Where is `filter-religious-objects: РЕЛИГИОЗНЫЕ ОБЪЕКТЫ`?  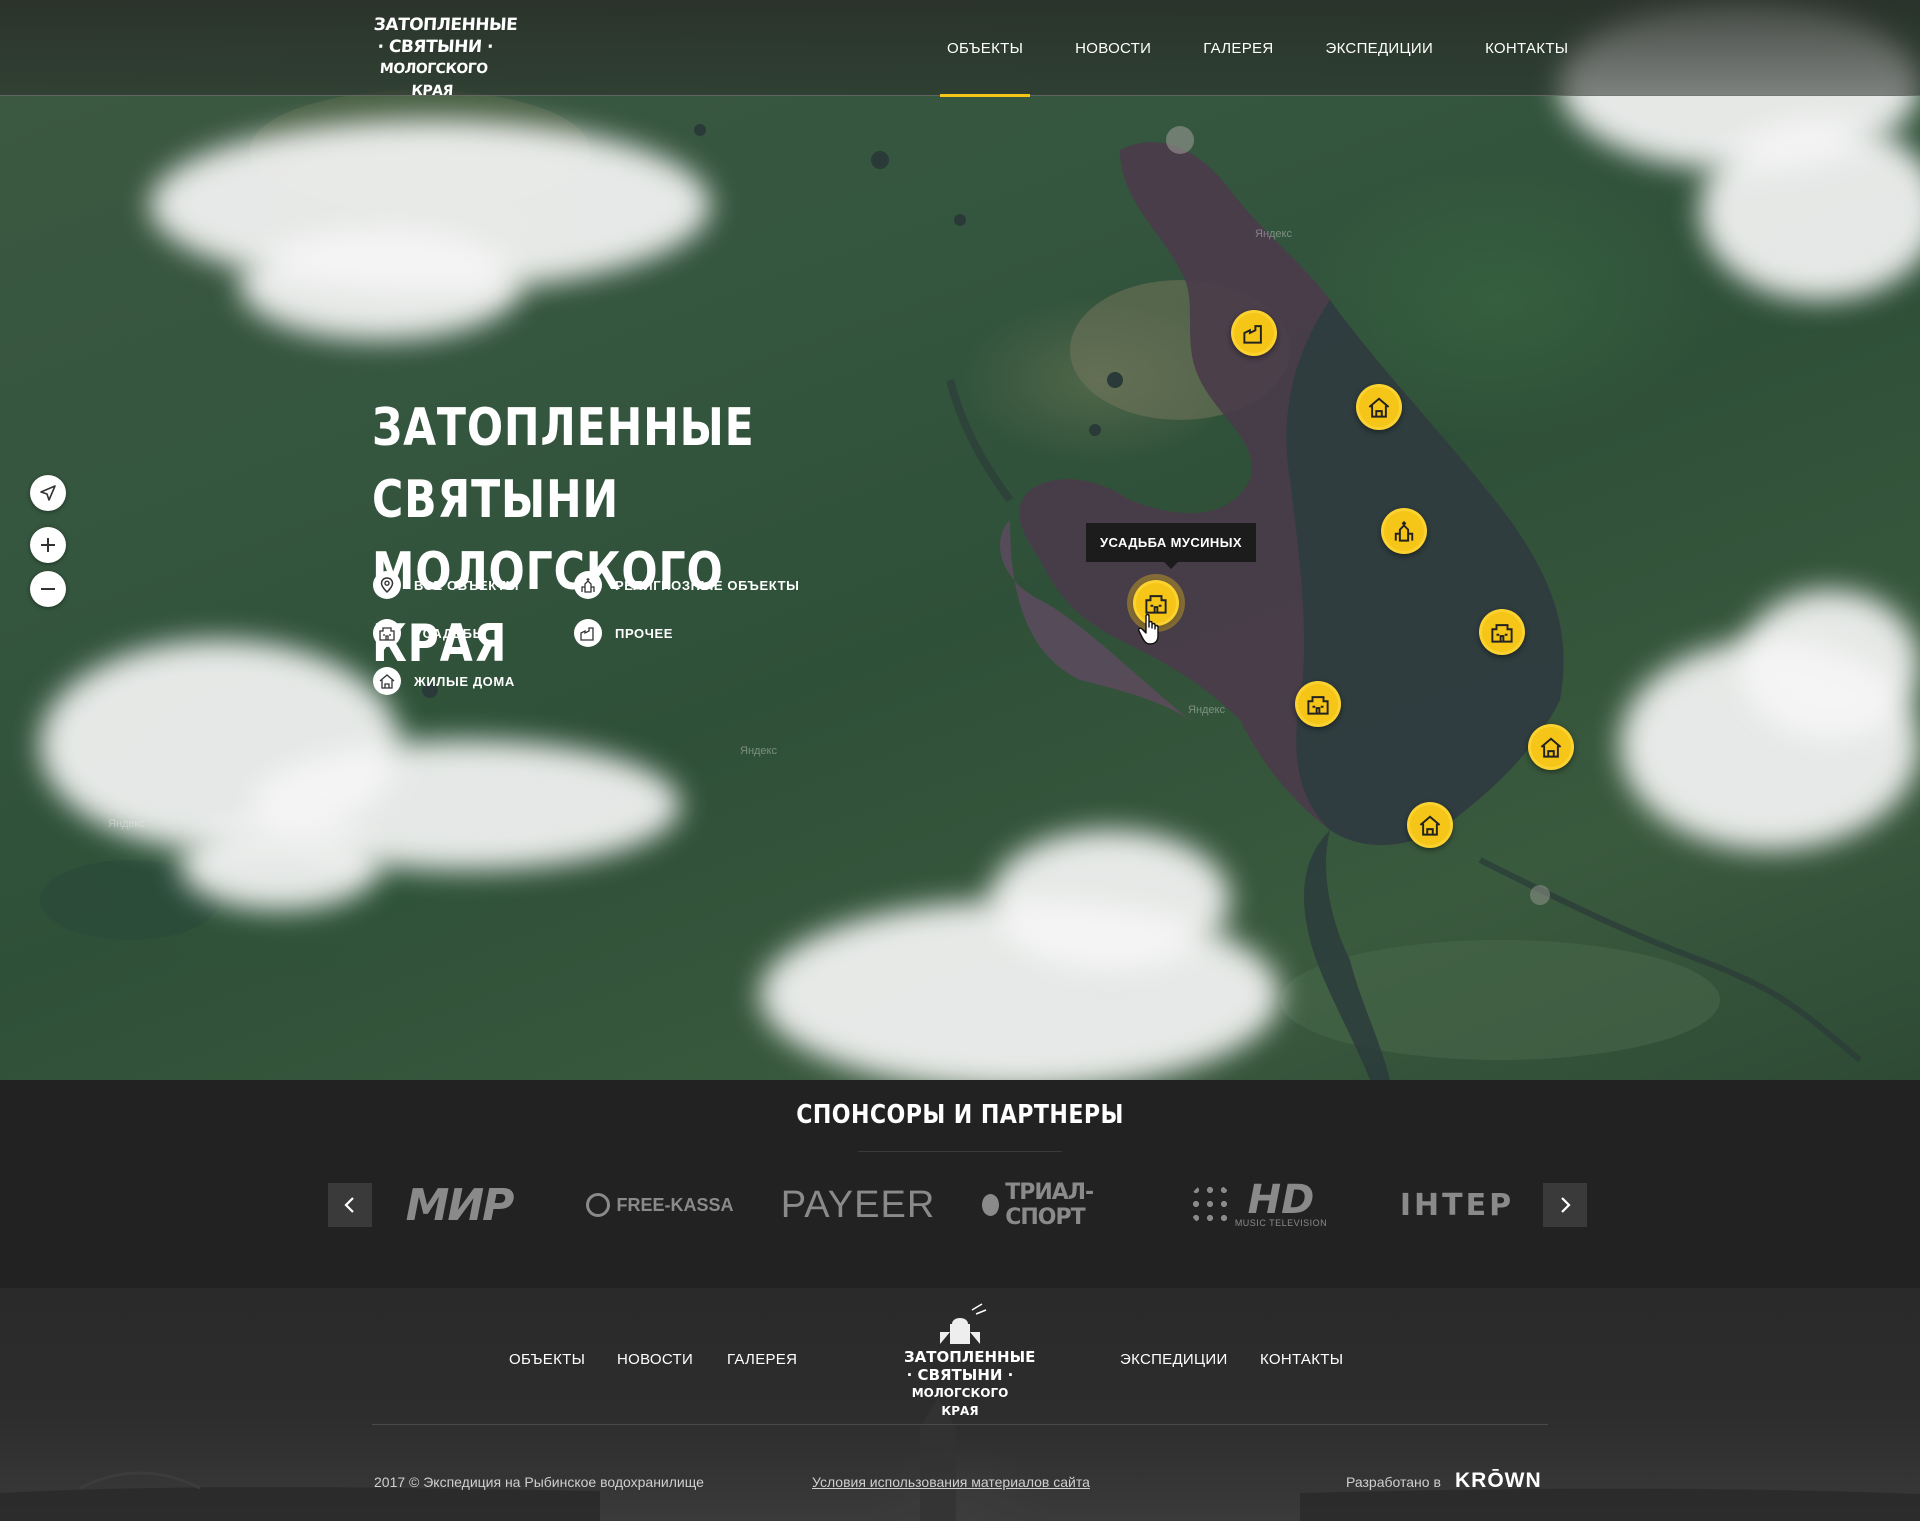
filter-religious-objects: РЕЛИГИОЗНЫЕ ОБЪЕКТЫ is located at coordinates (686, 585).